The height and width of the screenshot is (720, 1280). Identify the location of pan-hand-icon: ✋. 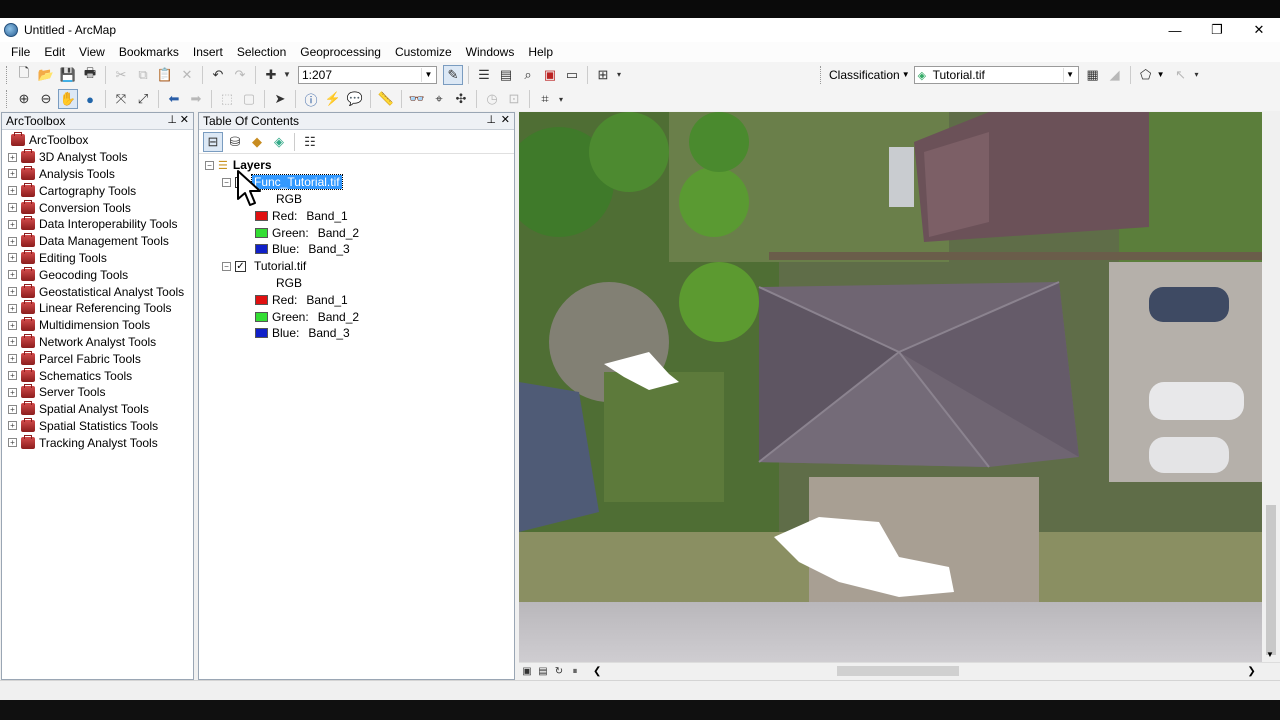
(68, 99).